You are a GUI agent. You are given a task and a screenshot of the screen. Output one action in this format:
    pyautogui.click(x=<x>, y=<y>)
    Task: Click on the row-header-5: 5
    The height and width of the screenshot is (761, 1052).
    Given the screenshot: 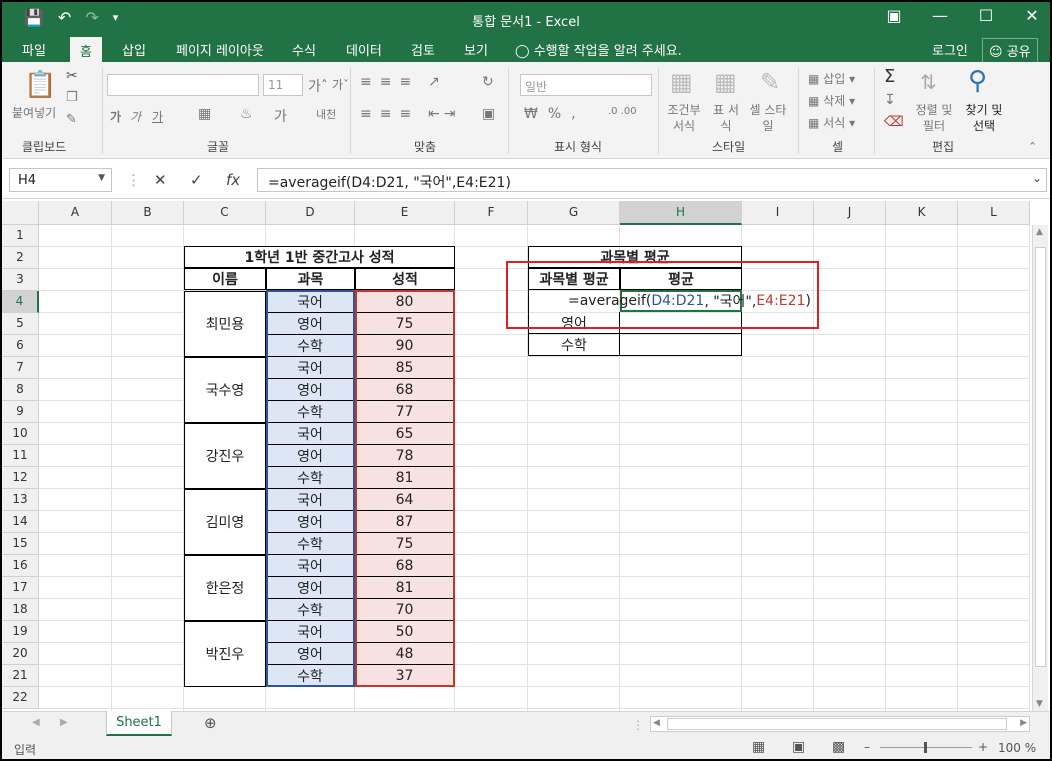 What is the action you would take?
    pyautogui.click(x=20, y=324)
    